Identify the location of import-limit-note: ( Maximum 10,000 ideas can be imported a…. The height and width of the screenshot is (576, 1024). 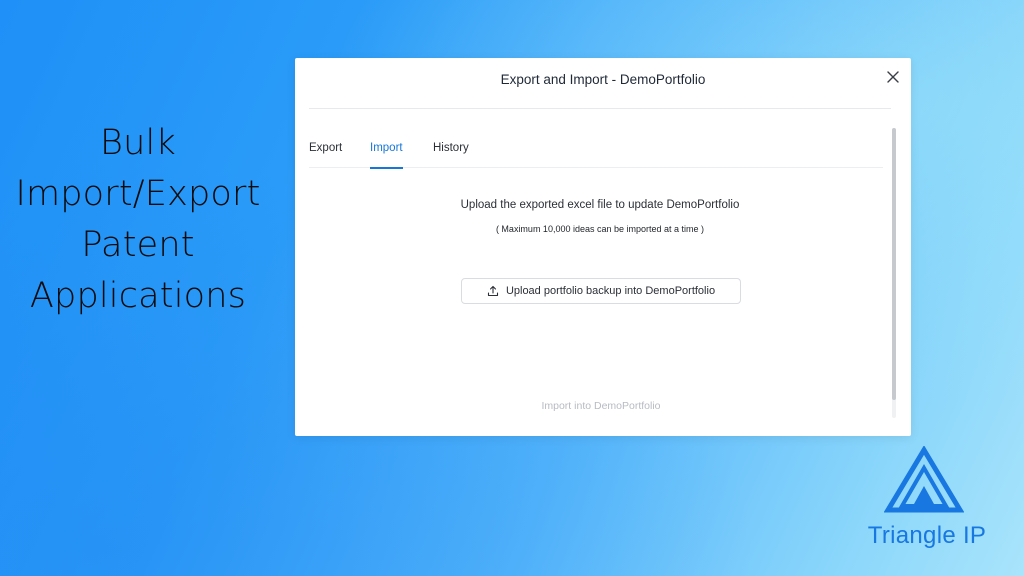
(600, 229).